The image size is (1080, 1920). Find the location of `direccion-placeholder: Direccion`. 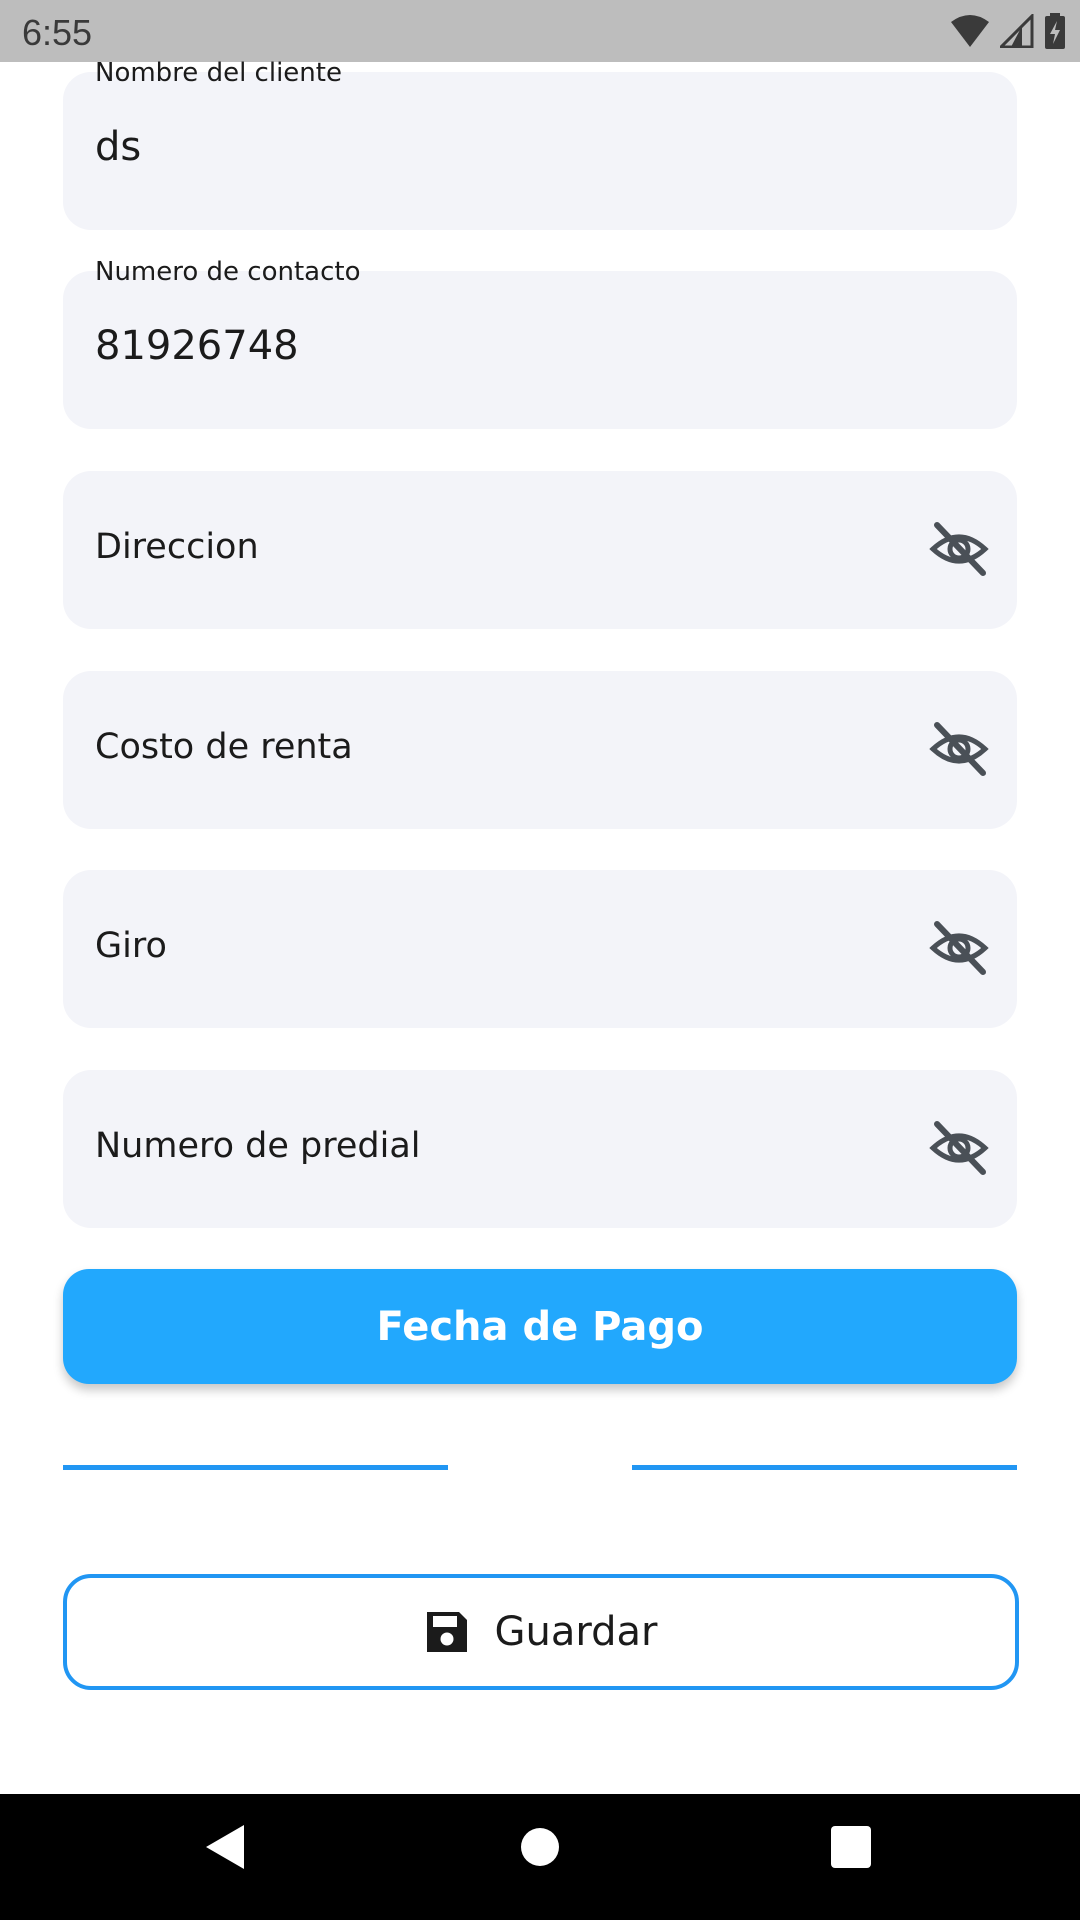

direccion-placeholder: Direccion is located at coordinates (177, 547).